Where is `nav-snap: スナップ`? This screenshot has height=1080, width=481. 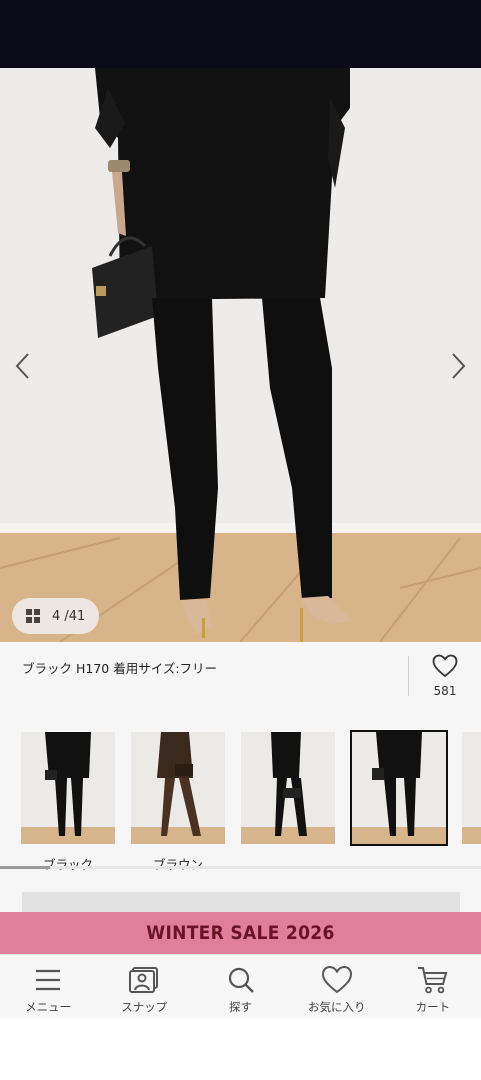
nav-snap: スナップ is located at coordinates (144, 986).